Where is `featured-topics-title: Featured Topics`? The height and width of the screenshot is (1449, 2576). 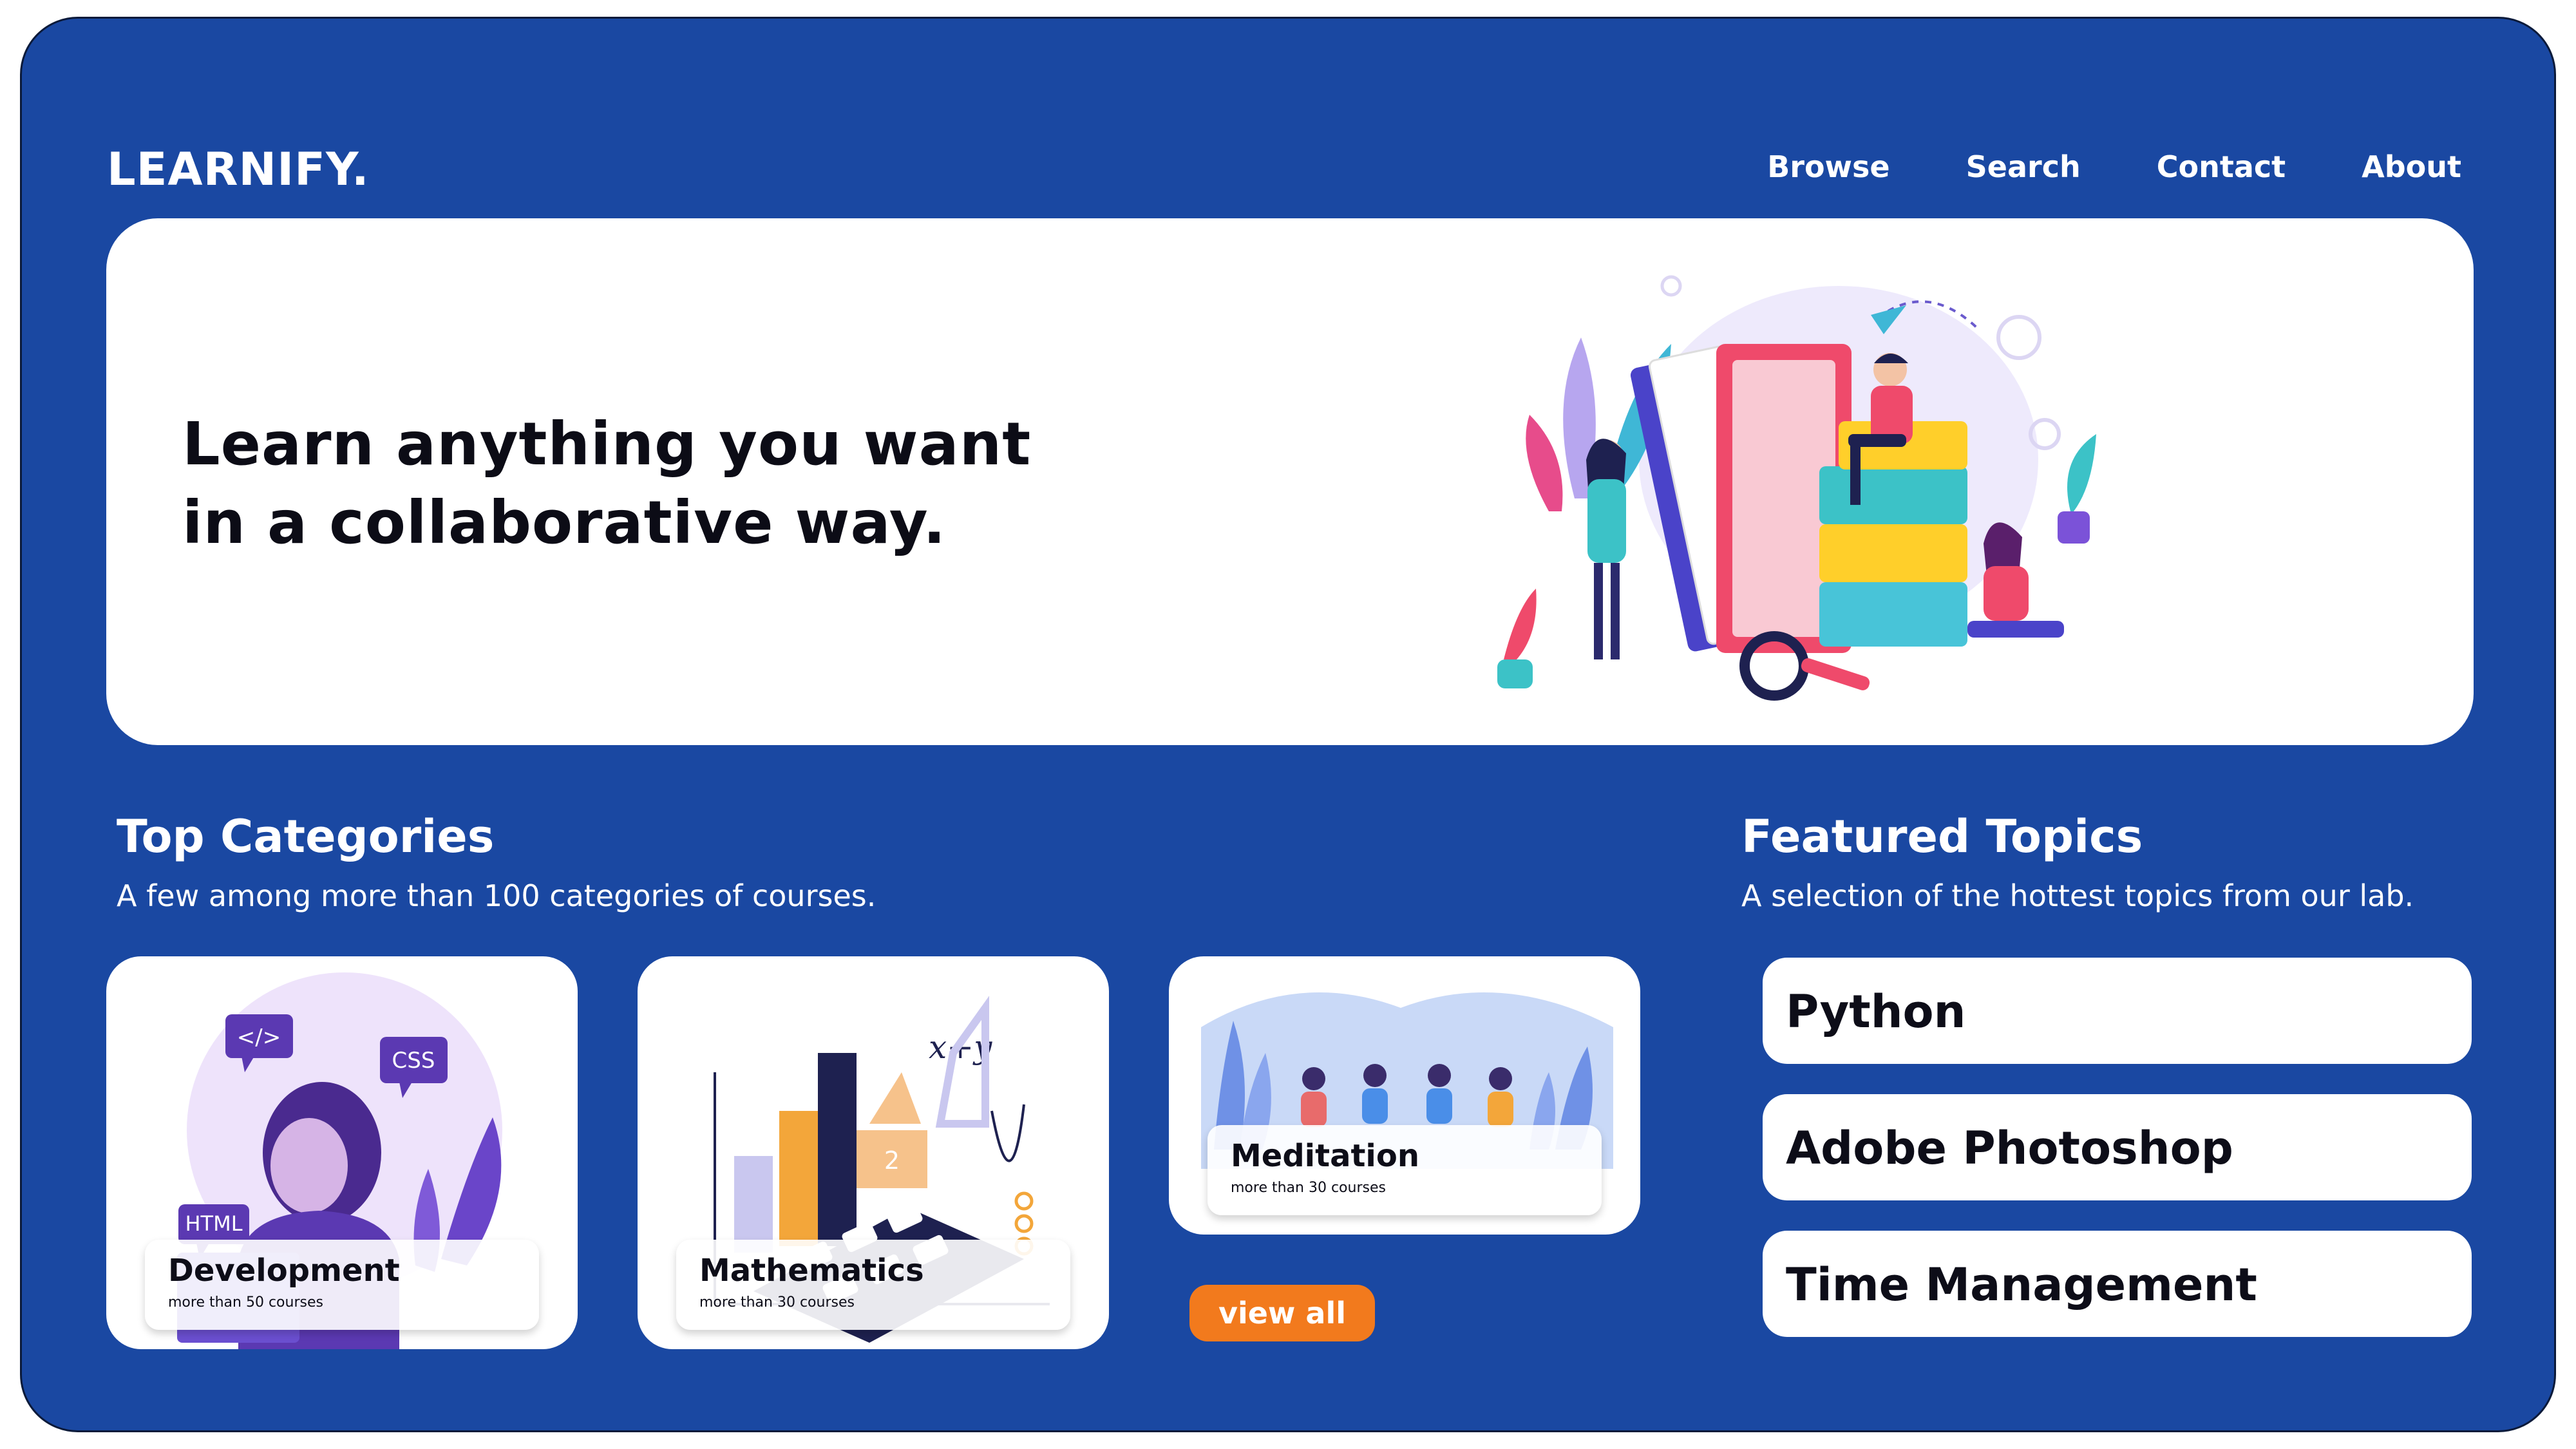 featured-topics-title: Featured Topics is located at coordinates (1942, 837).